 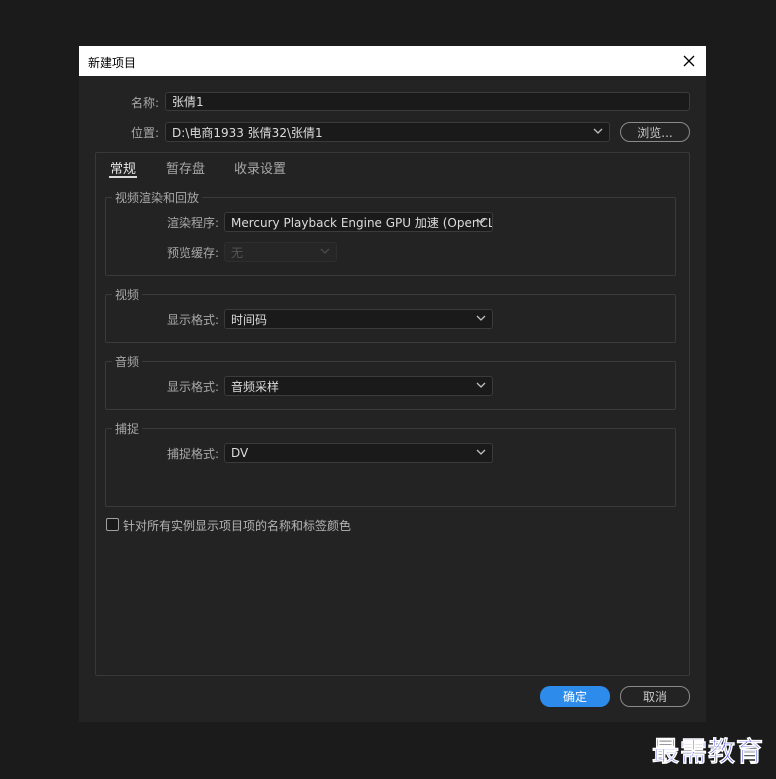 What do you see at coordinates (249, 319) in the screenshot?
I see `video-format-value: 时间码` at bounding box center [249, 319].